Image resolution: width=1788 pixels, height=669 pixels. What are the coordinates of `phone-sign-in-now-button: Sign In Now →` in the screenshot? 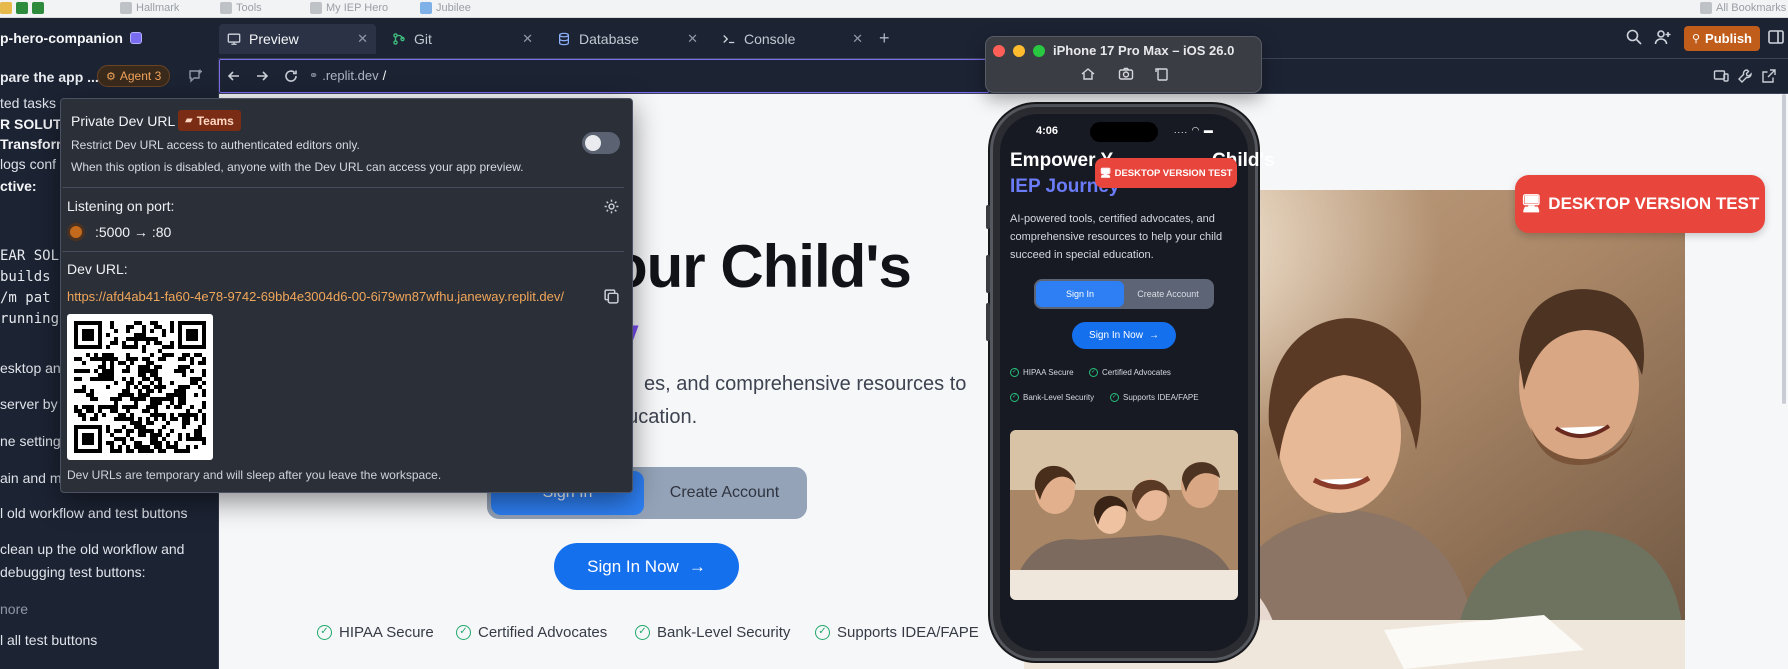 It's located at (1124, 335).